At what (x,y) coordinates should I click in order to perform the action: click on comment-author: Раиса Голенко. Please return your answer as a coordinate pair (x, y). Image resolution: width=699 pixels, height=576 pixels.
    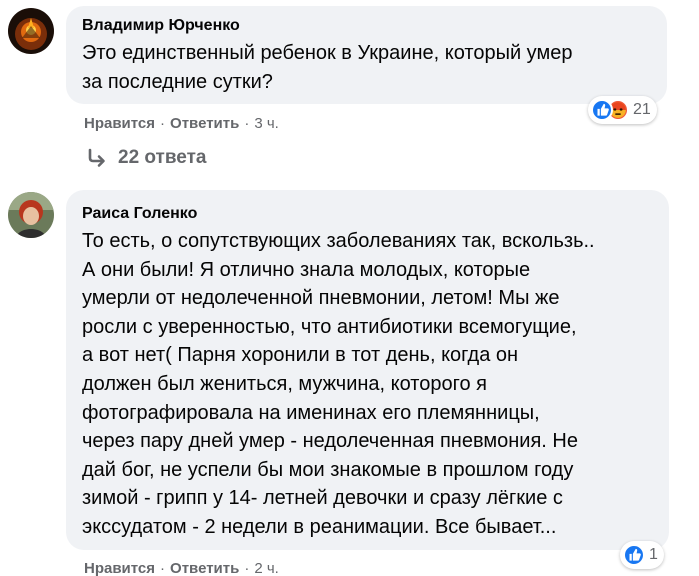
    Looking at the image, I should click on (139, 214).